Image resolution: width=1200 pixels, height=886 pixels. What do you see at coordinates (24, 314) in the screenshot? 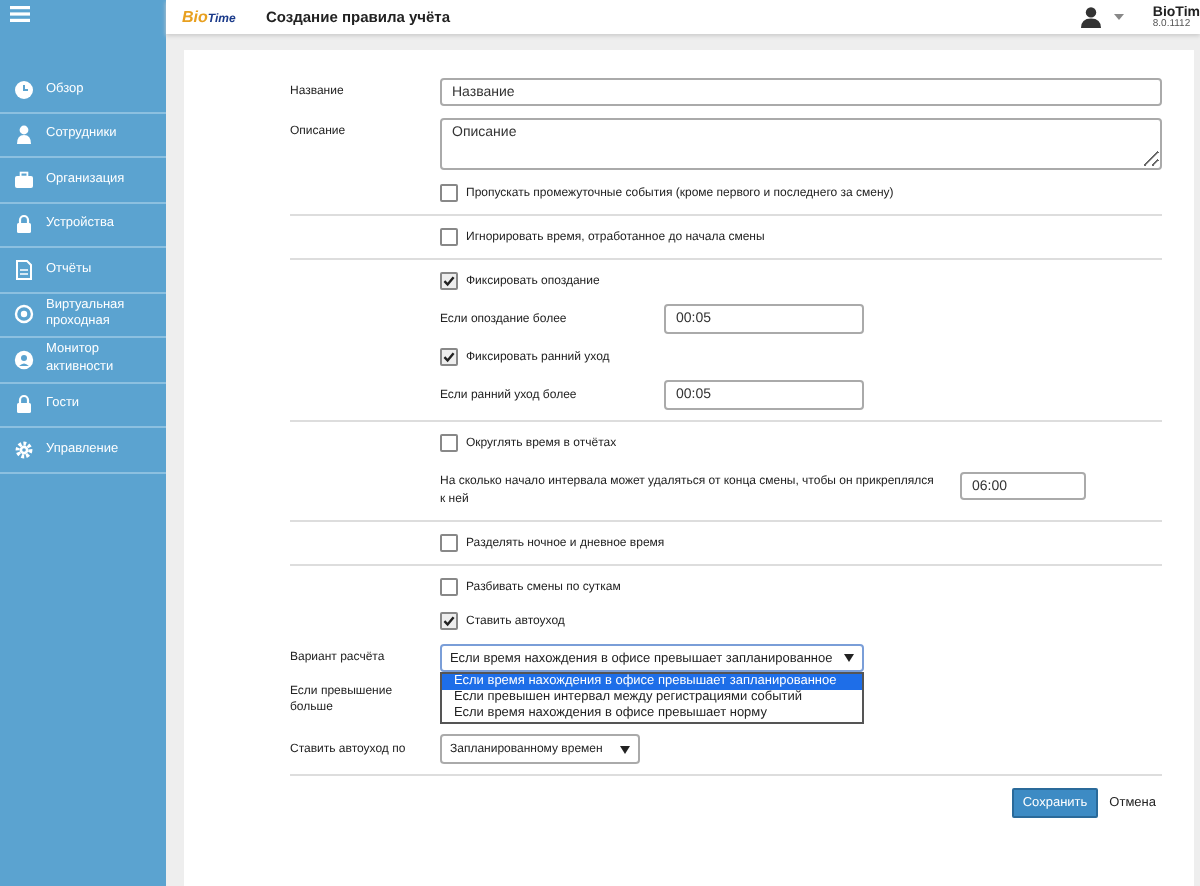
I see `target-icon` at bounding box center [24, 314].